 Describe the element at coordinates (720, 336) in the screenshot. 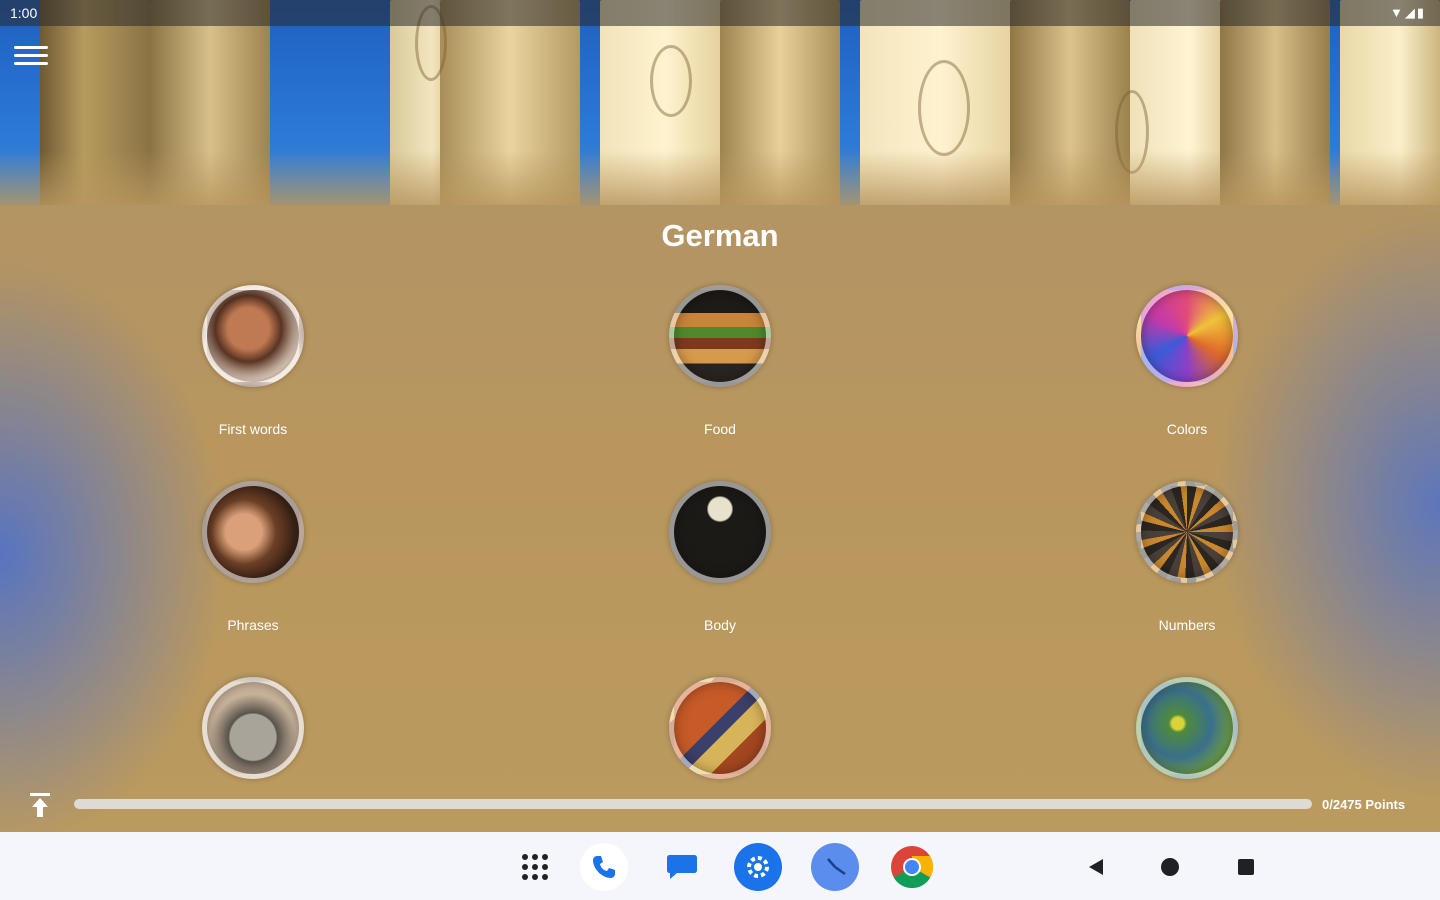

I see `food-image` at that location.